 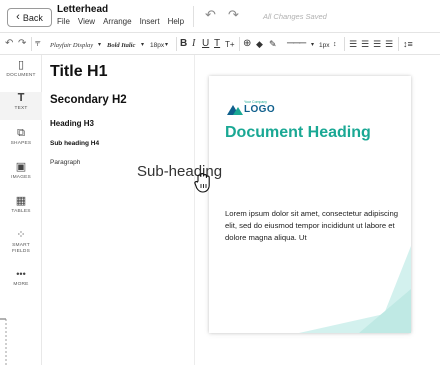 What do you see at coordinates (21, 281) in the screenshot?
I see `rail-item-more: ••• MORE` at bounding box center [21, 281].